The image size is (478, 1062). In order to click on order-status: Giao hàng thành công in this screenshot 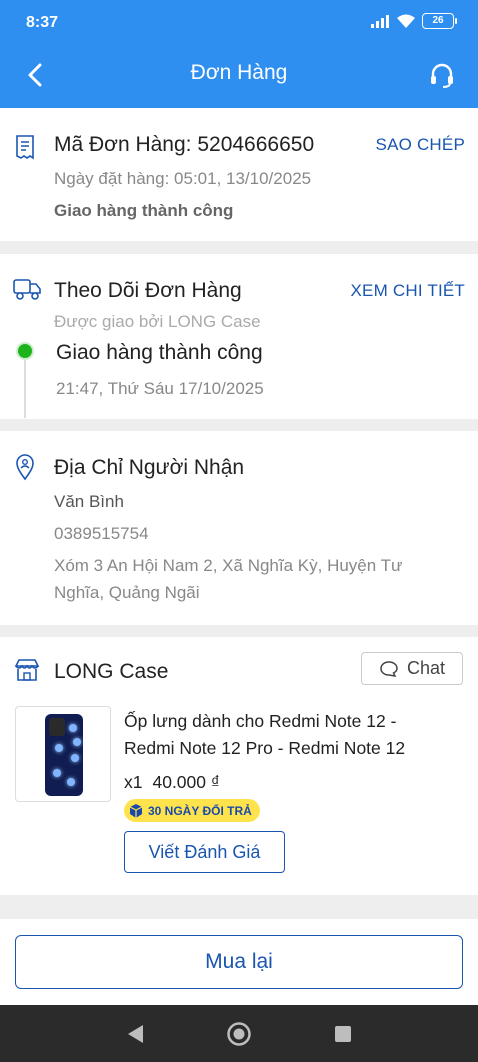, I will do `click(144, 210)`.